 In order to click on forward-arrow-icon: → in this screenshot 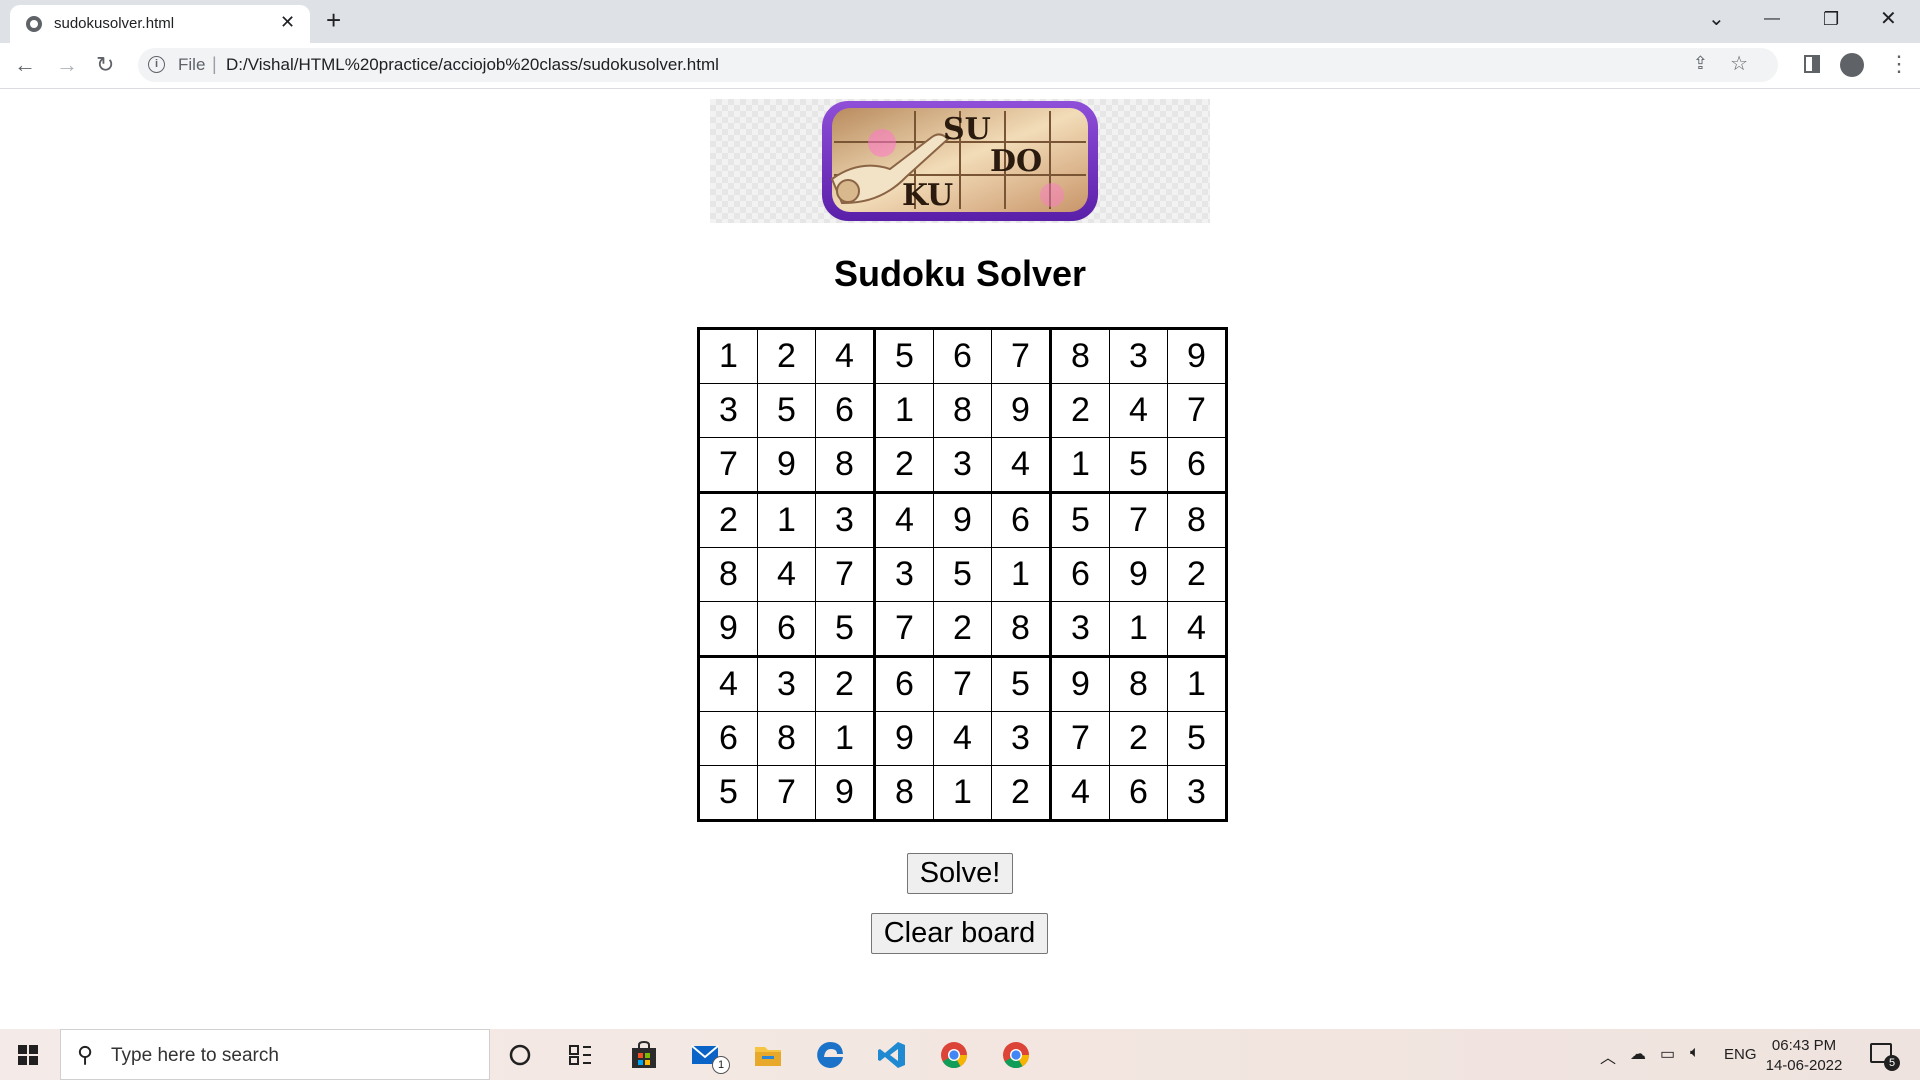, I will do `click(67, 65)`.